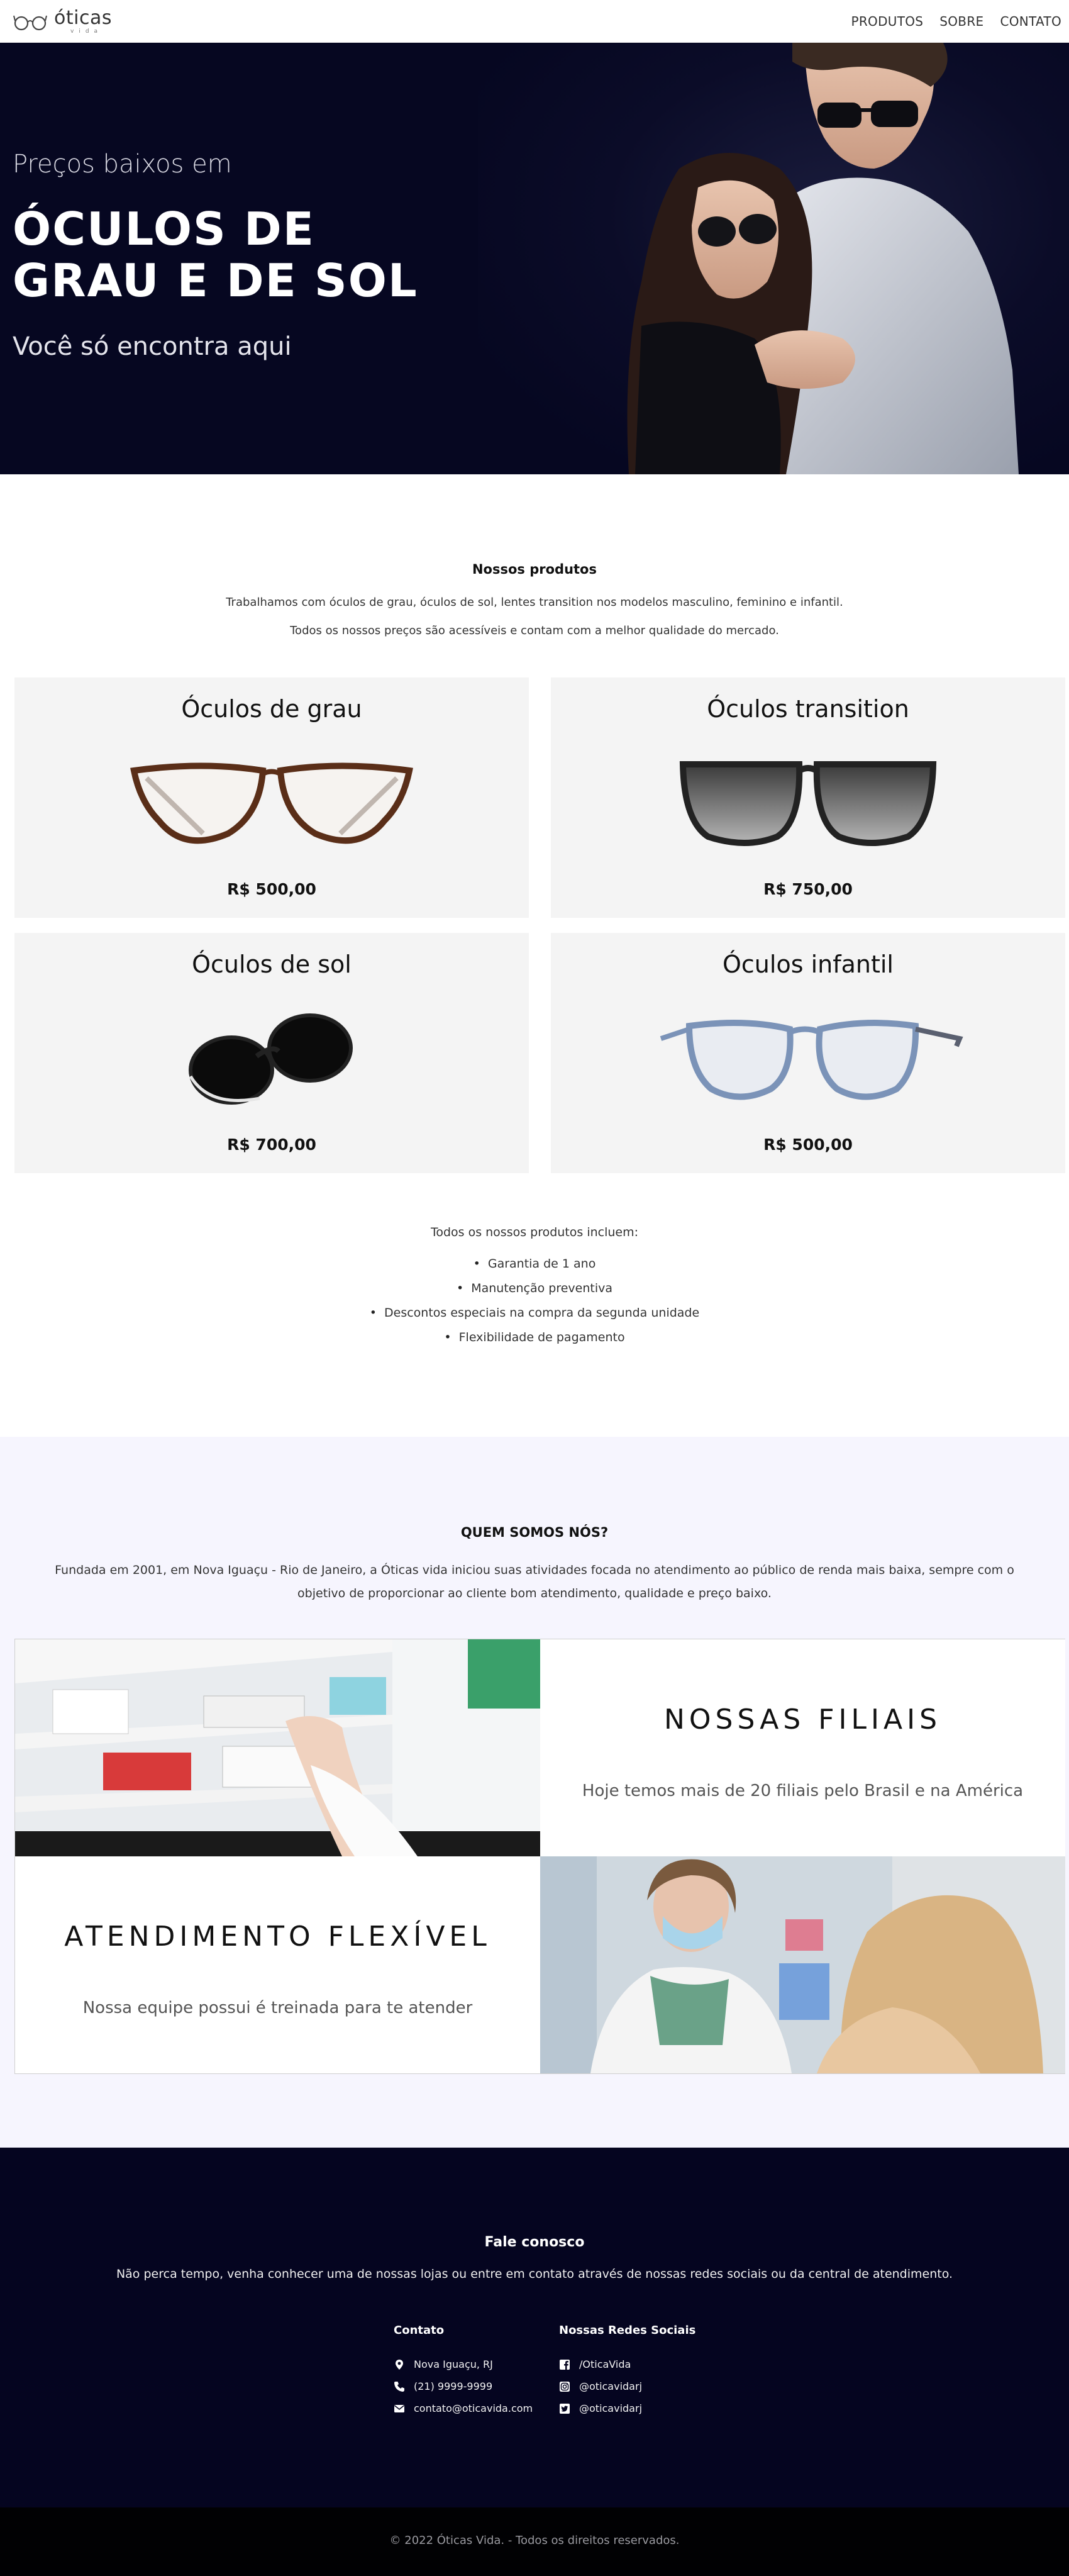 The height and width of the screenshot is (2576, 1069). What do you see at coordinates (627, 2330) in the screenshot?
I see `social-column-title: Nossas Redes Sociais` at bounding box center [627, 2330].